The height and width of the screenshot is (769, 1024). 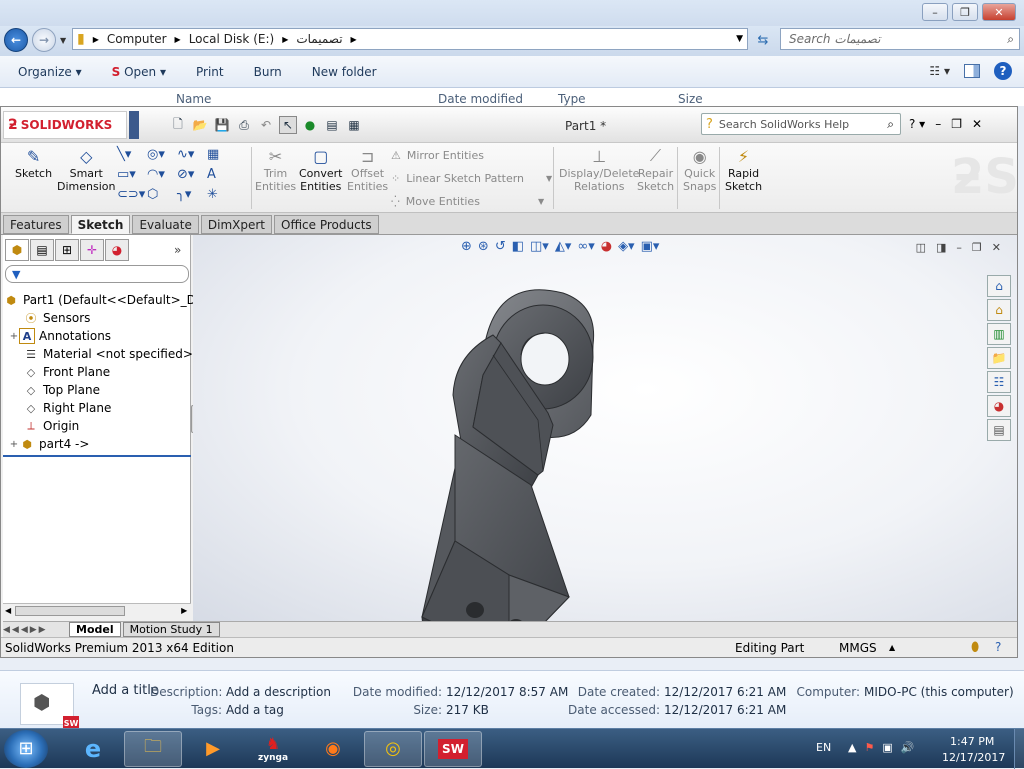 What do you see at coordinates (255, 710) in the screenshot?
I see `value-tags: Add a tag` at bounding box center [255, 710].